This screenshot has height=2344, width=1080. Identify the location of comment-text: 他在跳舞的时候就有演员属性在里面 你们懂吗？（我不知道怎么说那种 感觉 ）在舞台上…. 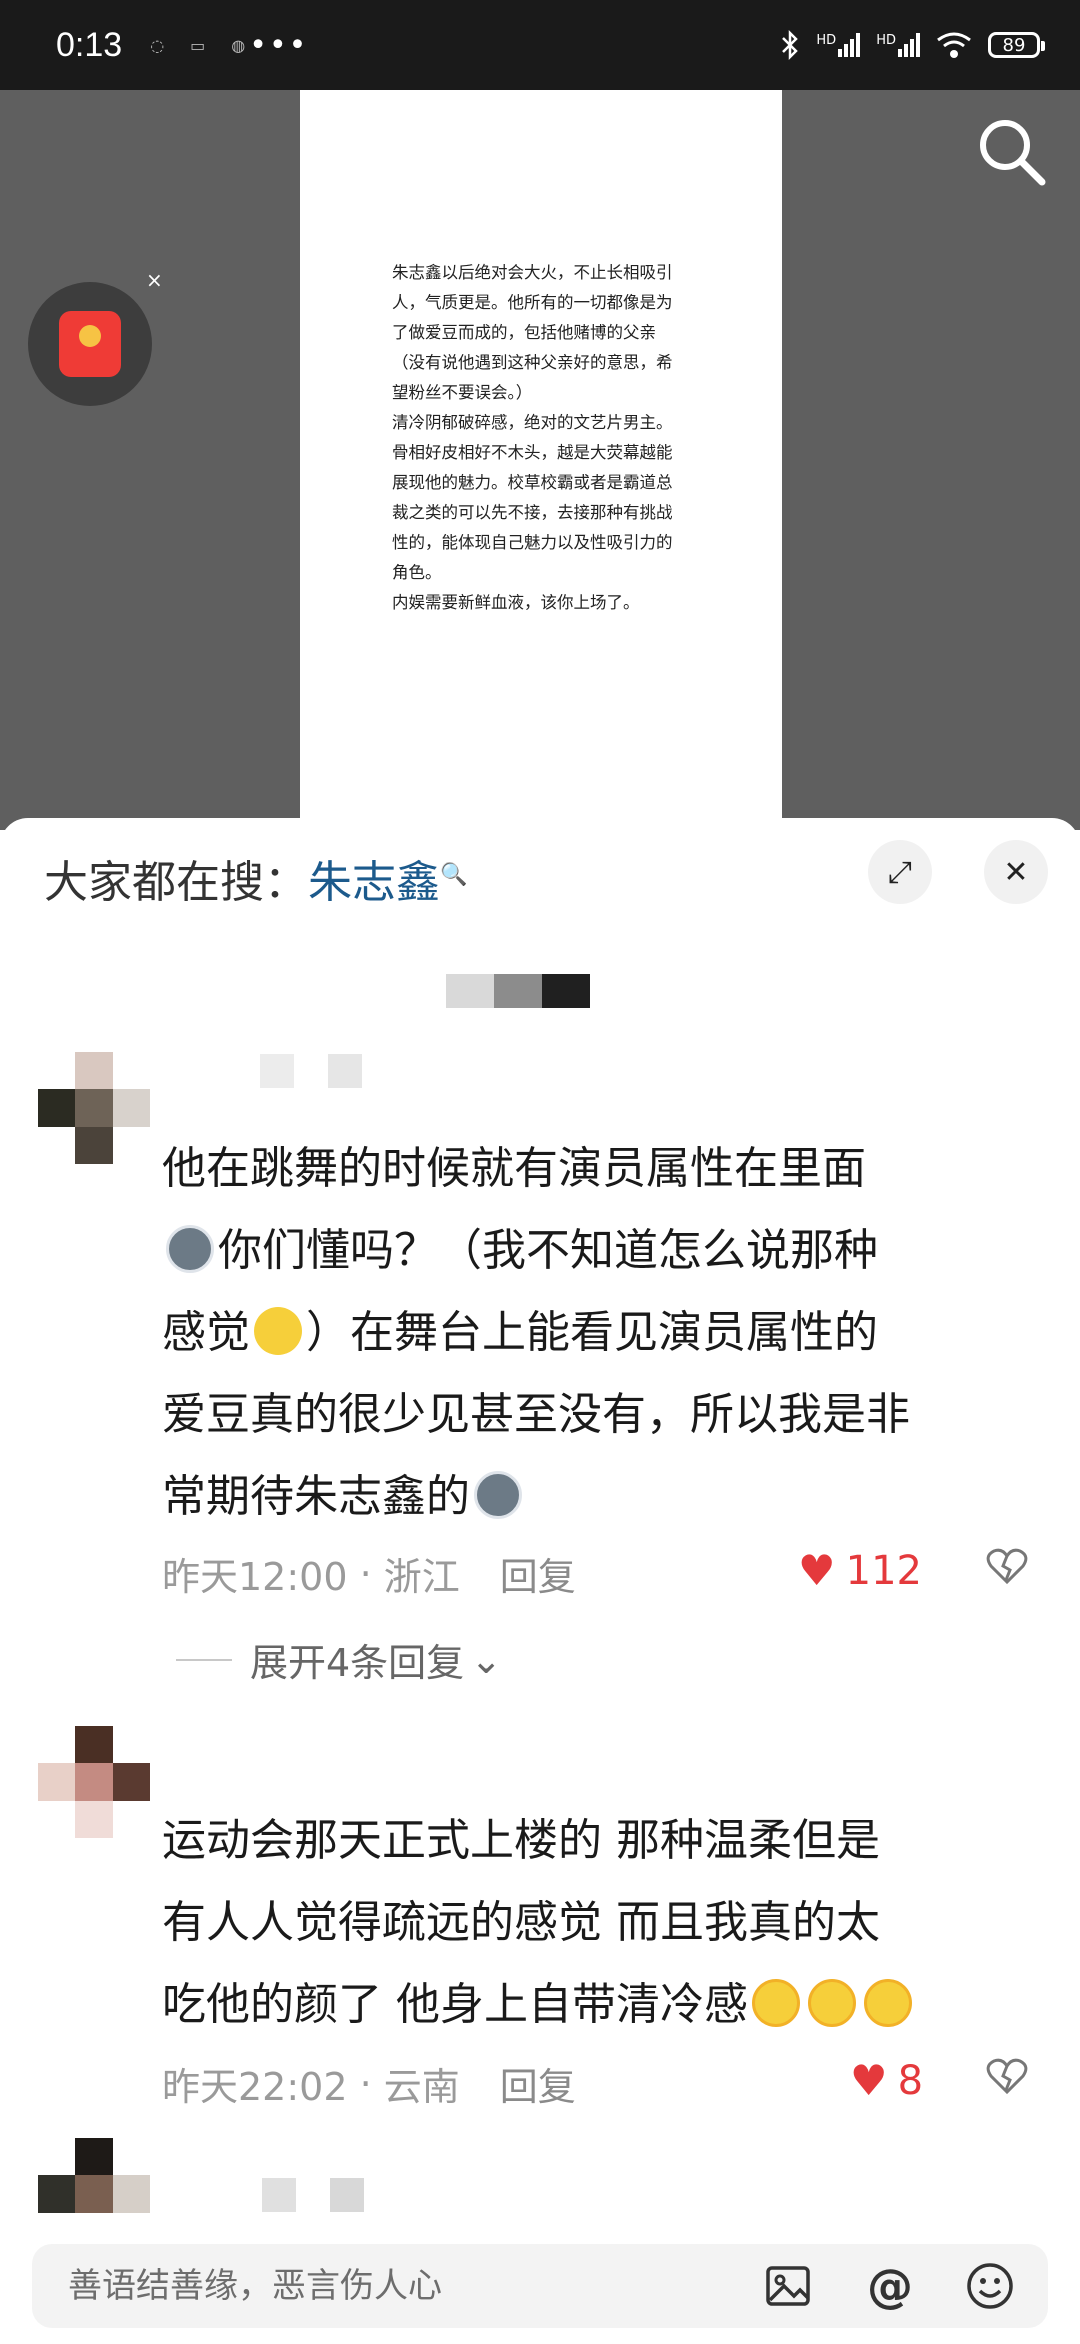
(602, 1333).